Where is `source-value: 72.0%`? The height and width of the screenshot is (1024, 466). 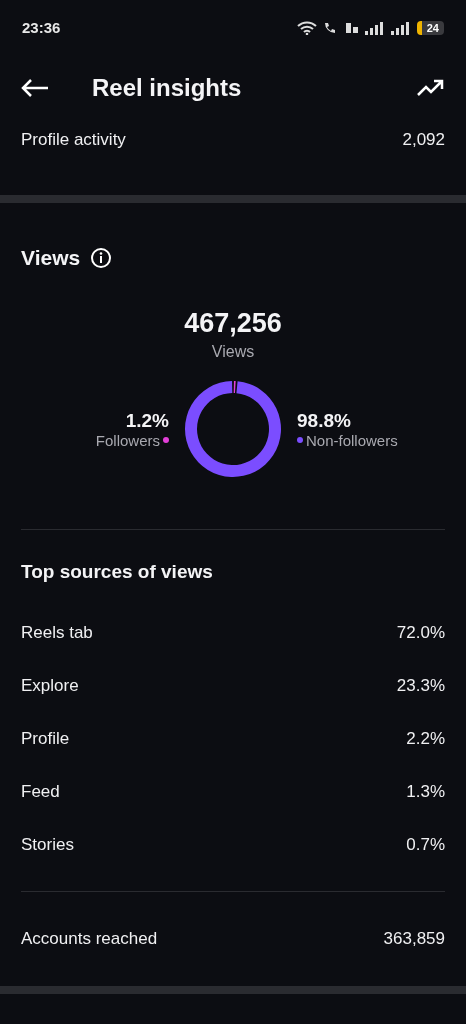 source-value: 72.0% is located at coordinates (420, 632).